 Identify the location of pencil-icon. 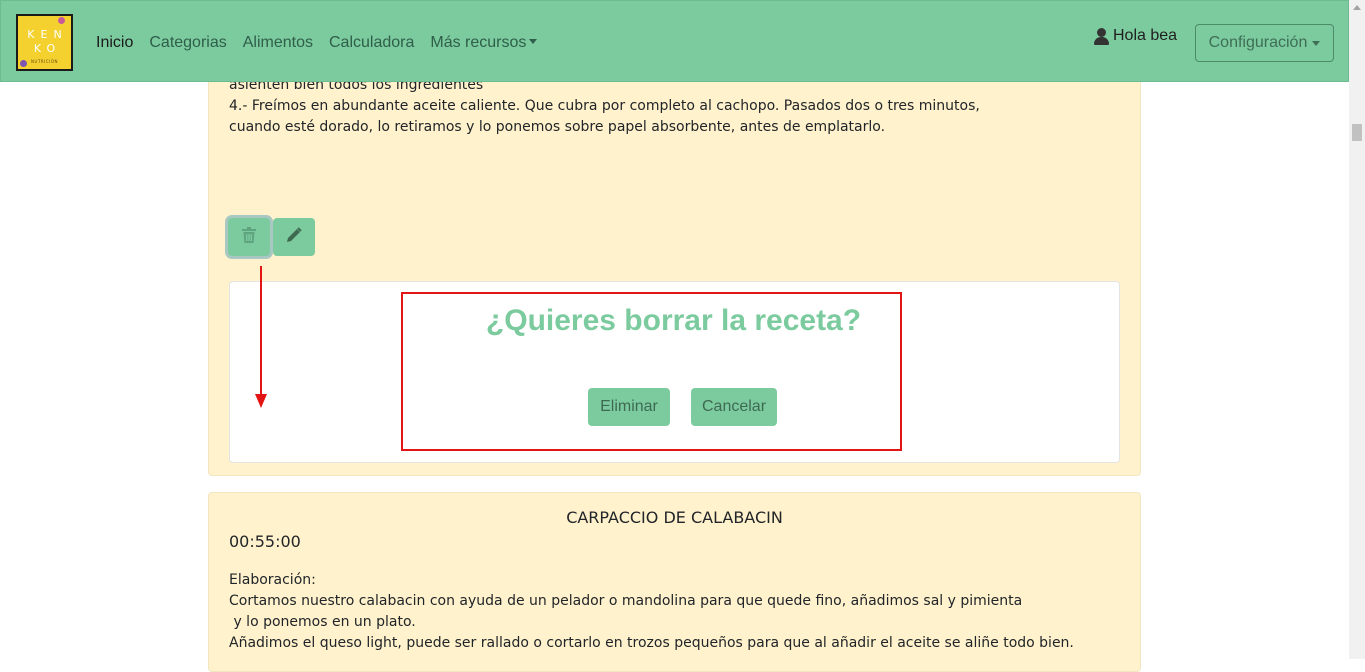
(294, 237).